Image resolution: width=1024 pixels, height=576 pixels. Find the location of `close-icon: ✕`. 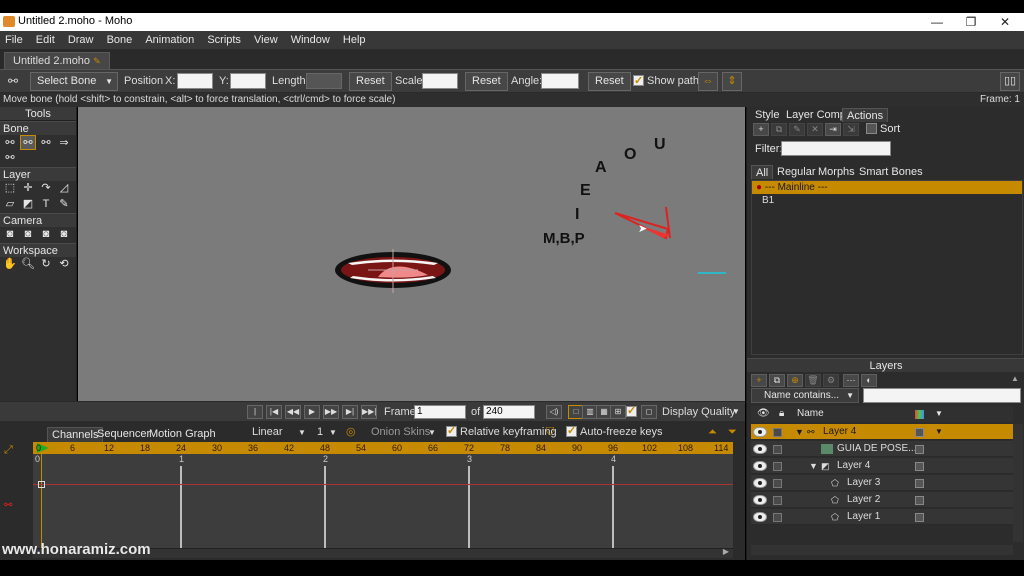

close-icon: ✕ is located at coordinates (1005, 22).